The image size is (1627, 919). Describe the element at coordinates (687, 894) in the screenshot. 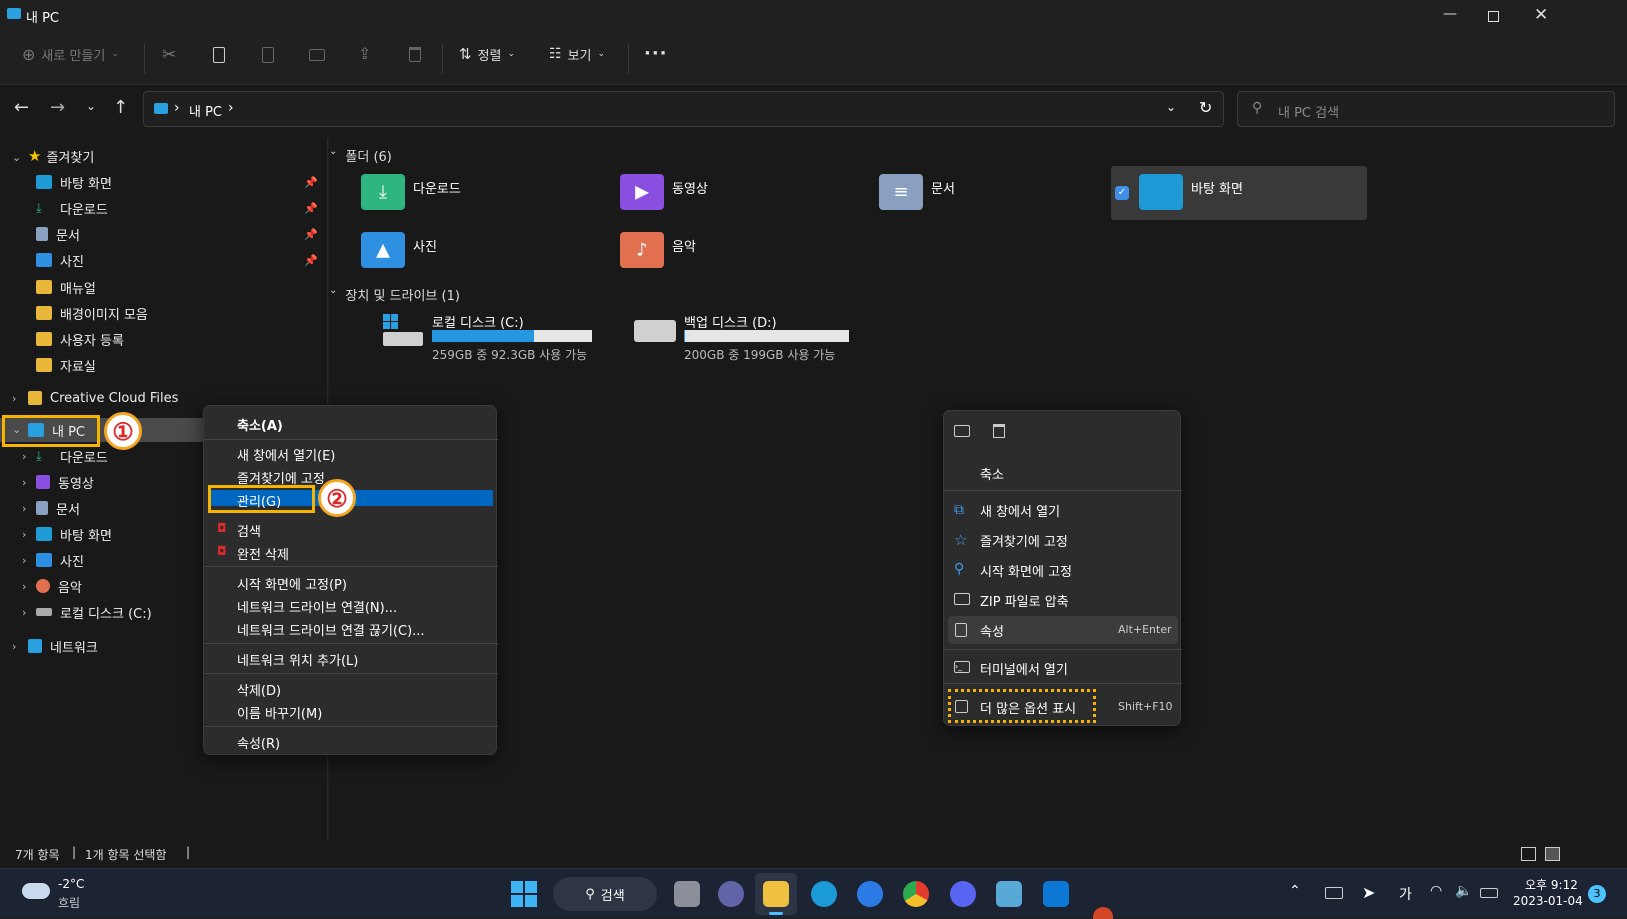

I see `task-view-icon` at that location.